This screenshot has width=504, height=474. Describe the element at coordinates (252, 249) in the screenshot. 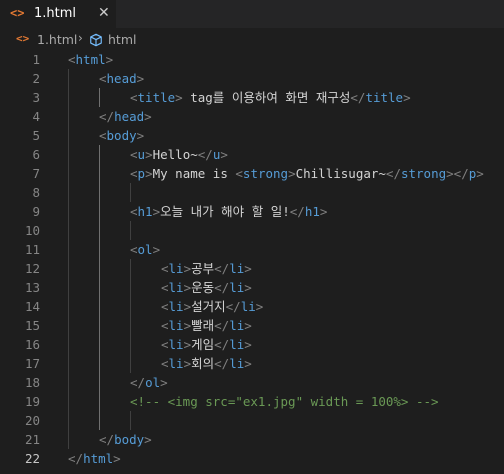

I see `code-line: 11 <ol>` at that location.